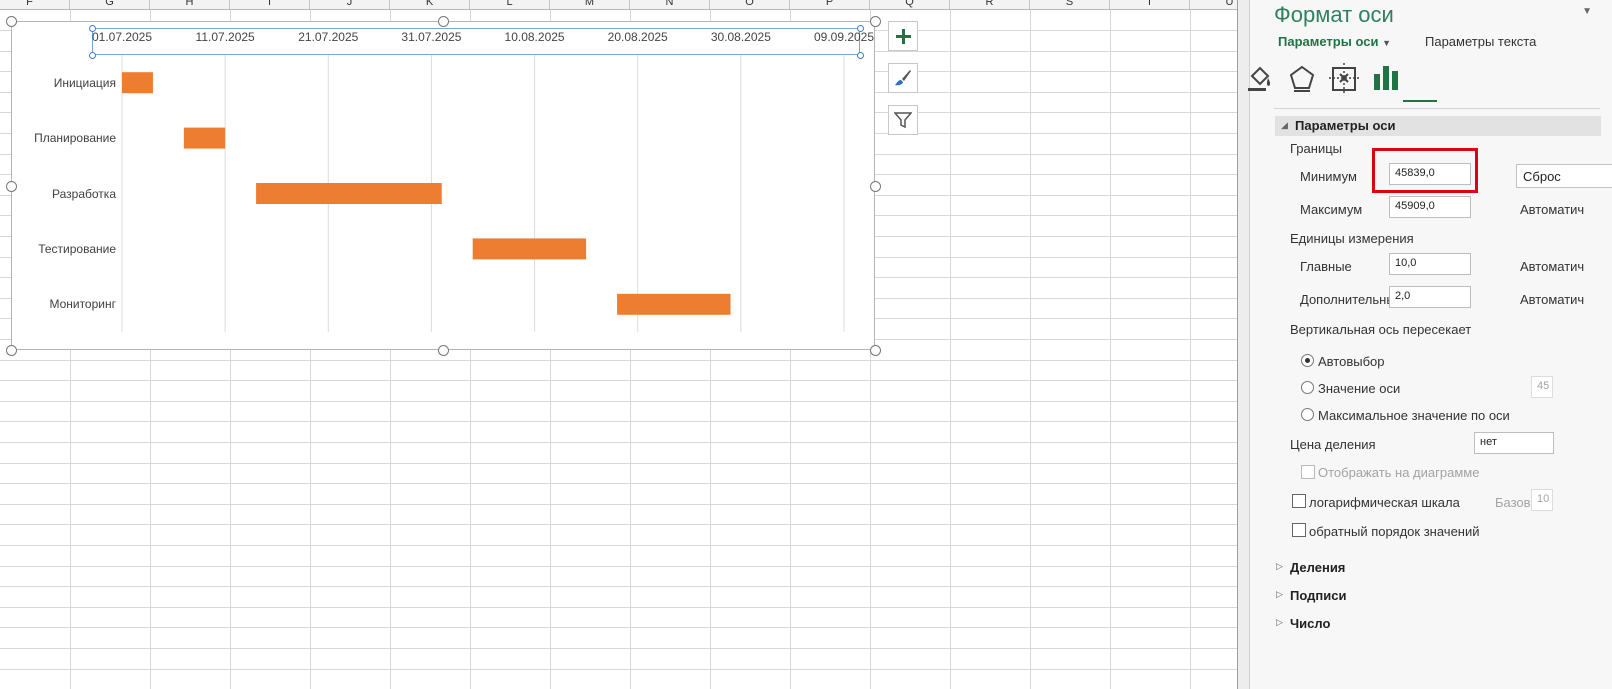 The width and height of the screenshot is (1612, 689). Describe the element at coordinates (1150, 5) in the screenshot. I see `column-header: T` at that location.